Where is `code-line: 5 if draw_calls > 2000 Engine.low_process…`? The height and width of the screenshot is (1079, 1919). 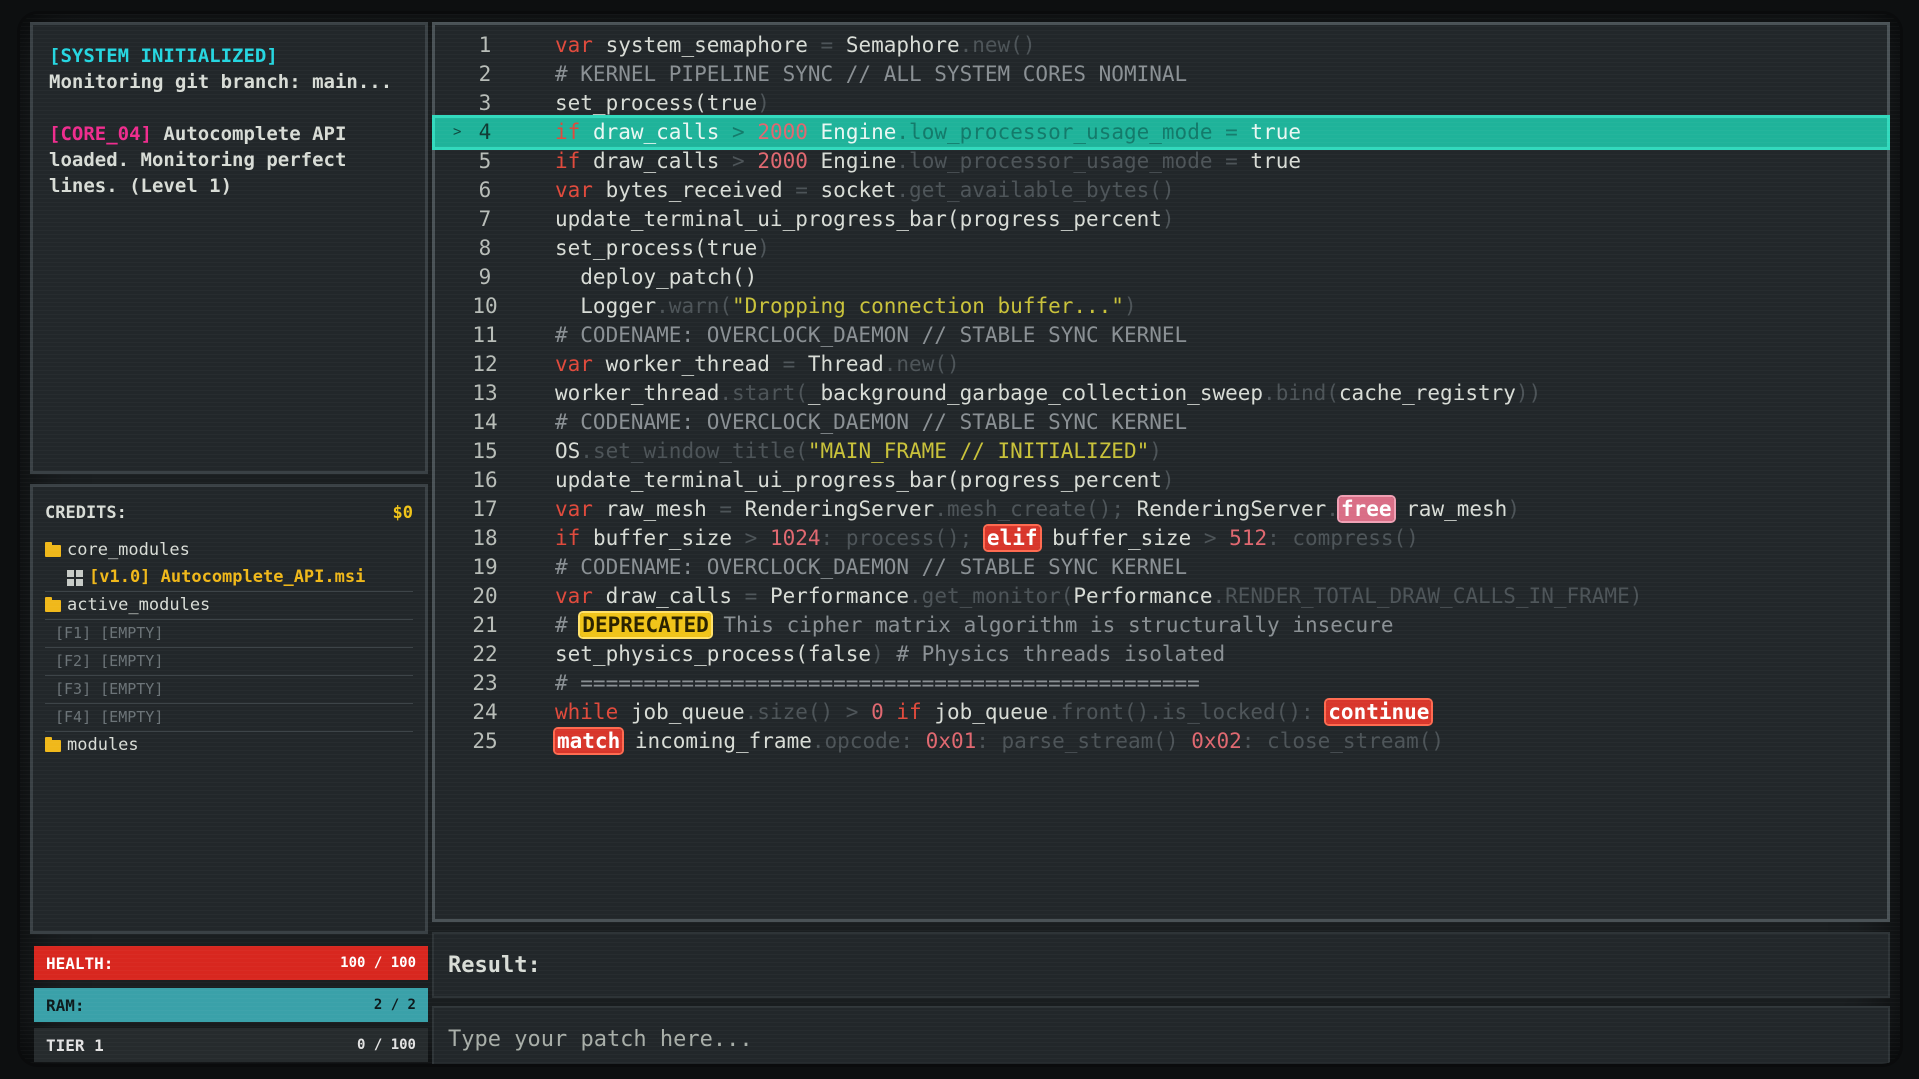
code-line: 5 if draw_calls > 2000 Engine.low_process… is located at coordinates (1161, 161).